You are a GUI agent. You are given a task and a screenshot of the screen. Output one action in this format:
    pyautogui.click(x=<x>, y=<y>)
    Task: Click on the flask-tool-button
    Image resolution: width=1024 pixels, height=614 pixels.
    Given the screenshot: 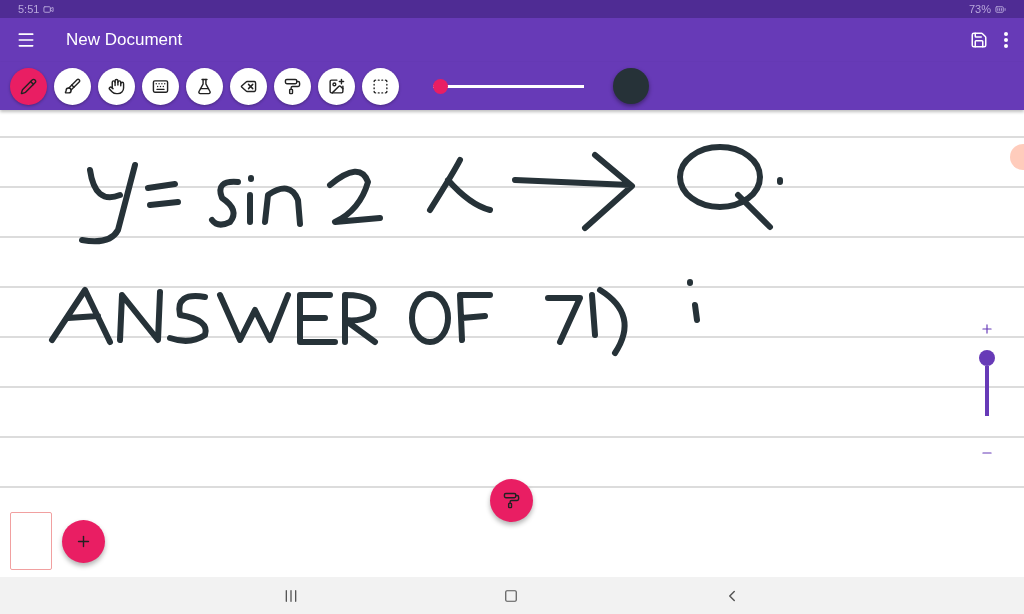 What is the action you would take?
    pyautogui.click(x=204, y=86)
    